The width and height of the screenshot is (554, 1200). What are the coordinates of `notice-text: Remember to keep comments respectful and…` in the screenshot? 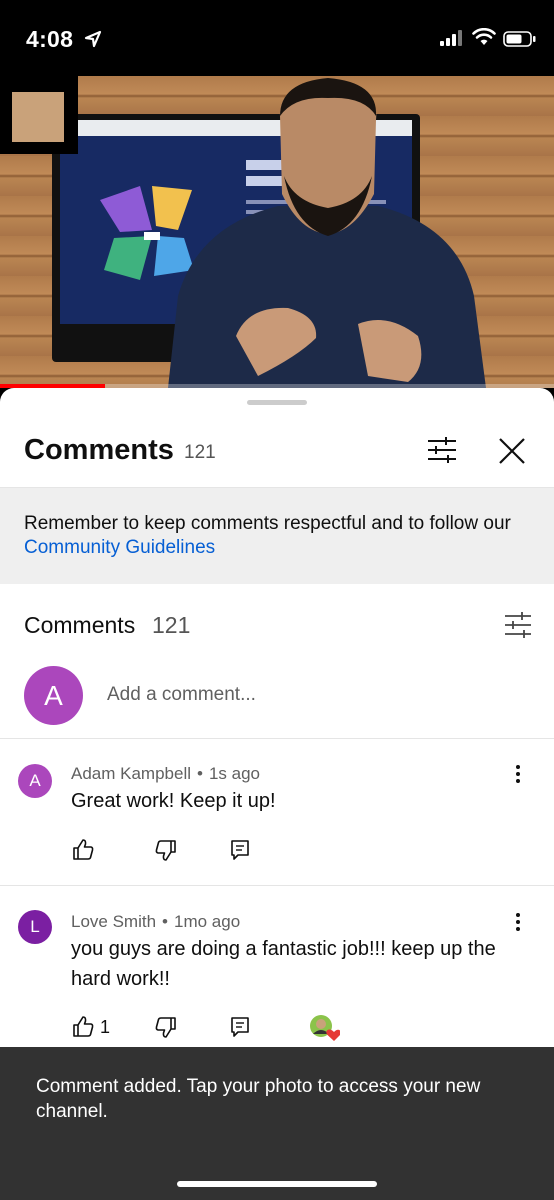 It's located at (267, 523).